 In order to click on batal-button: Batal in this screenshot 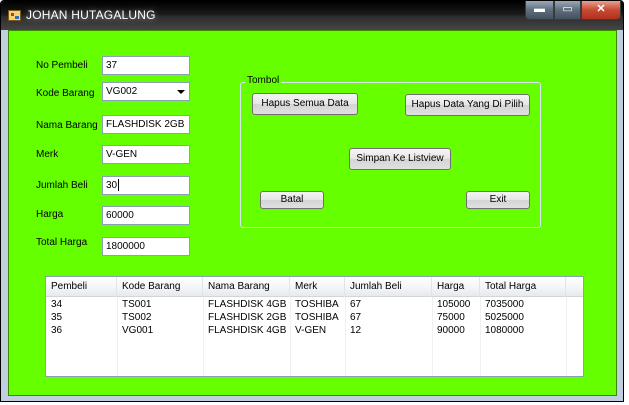, I will do `click(292, 200)`.